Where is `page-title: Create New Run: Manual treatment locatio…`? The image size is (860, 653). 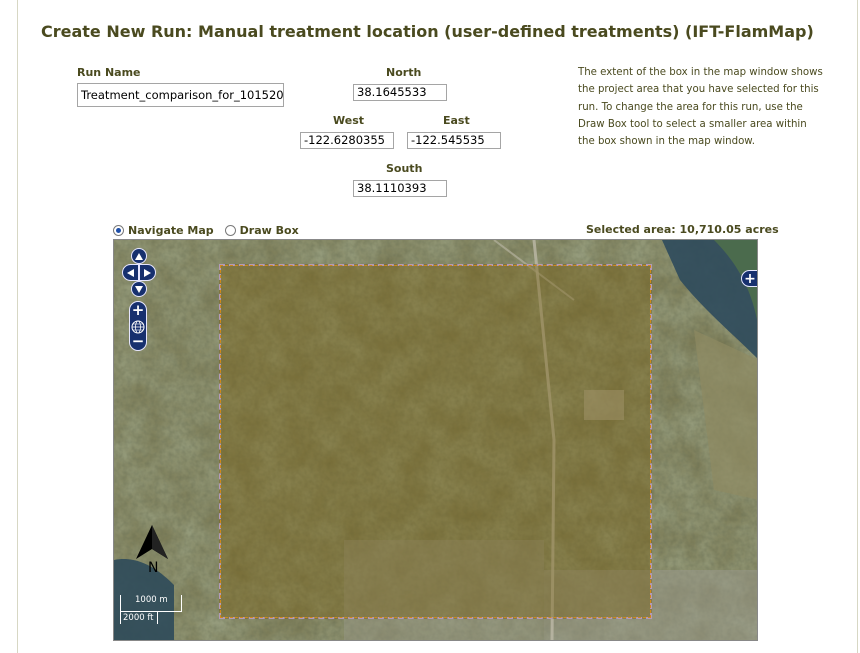
page-title: Create New Run: Manual treatment locatio… is located at coordinates (427, 31).